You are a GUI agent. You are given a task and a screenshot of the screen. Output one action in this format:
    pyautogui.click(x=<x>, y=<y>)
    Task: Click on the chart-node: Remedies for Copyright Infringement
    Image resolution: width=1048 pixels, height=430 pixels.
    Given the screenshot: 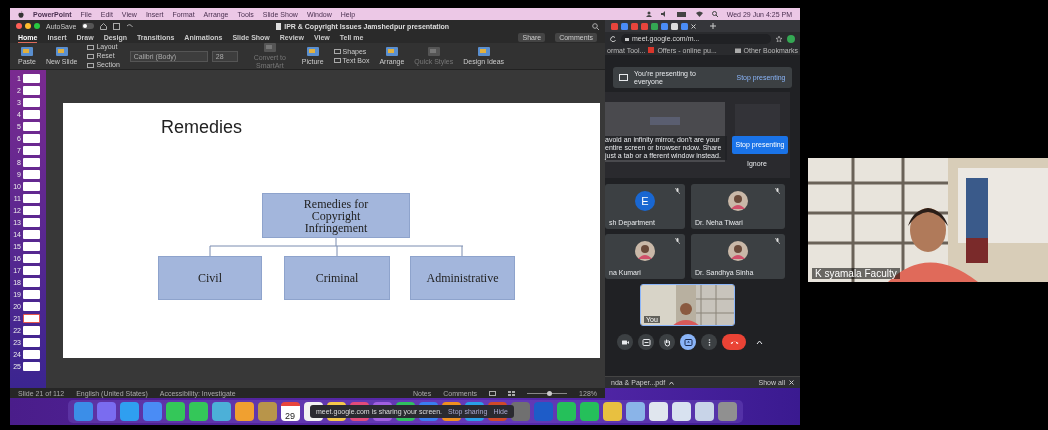 What is the action you would take?
    pyautogui.click(x=336, y=215)
    